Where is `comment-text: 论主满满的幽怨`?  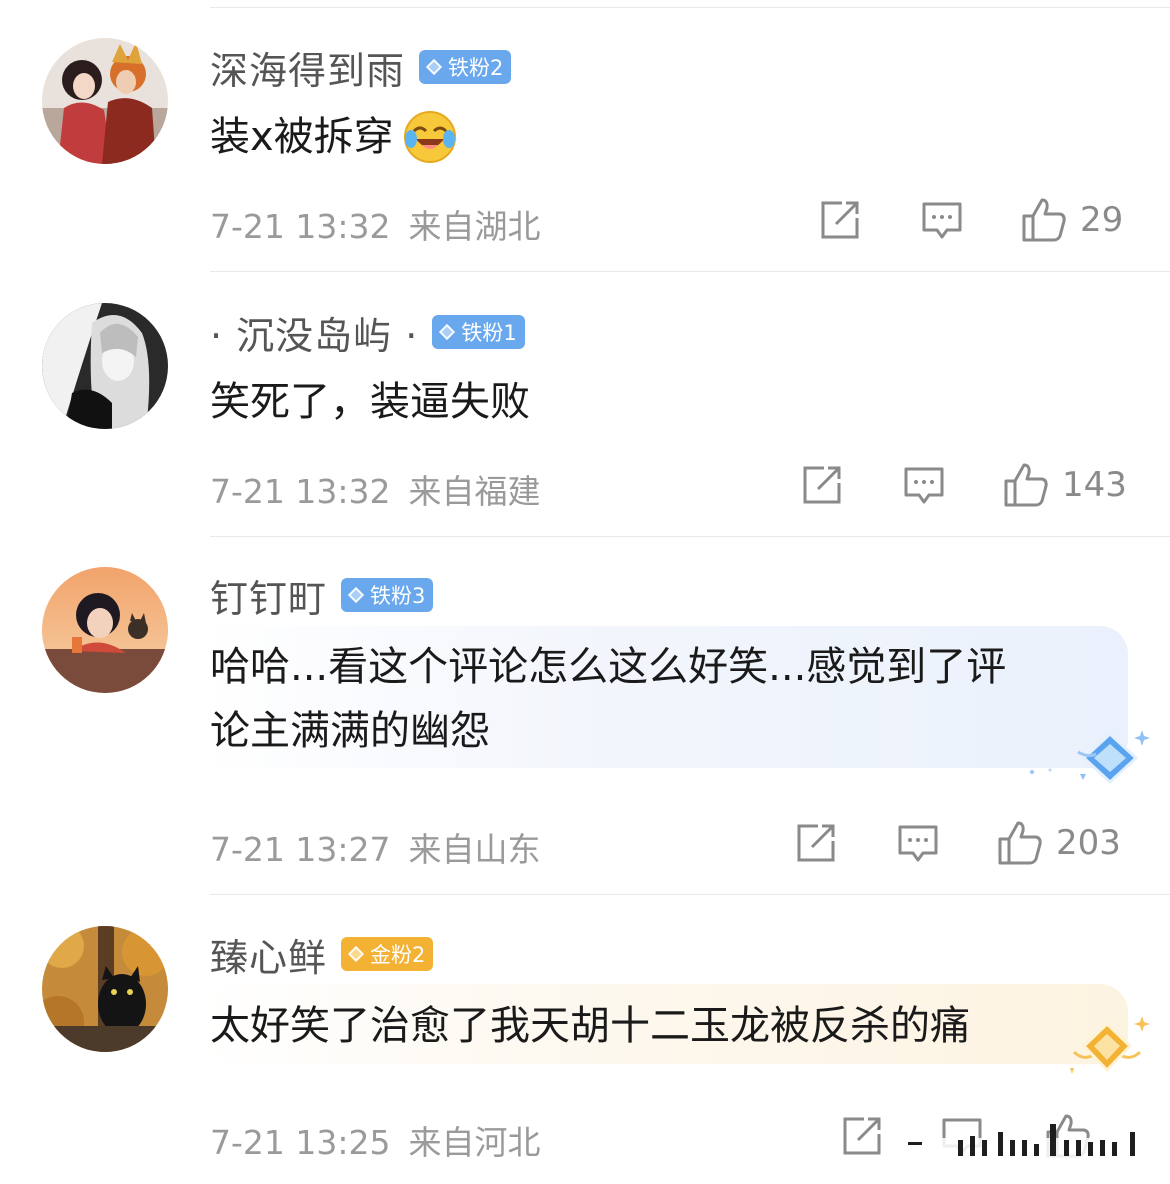 comment-text: 论主满满的幽怨 is located at coordinates (350, 731).